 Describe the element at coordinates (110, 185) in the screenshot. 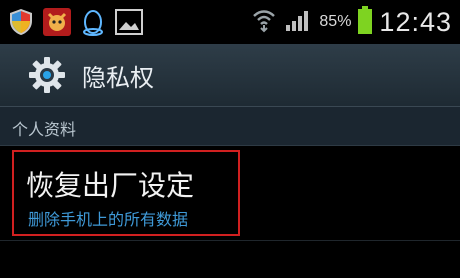

I see `list-item-title: 恢复出厂设定` at that location.